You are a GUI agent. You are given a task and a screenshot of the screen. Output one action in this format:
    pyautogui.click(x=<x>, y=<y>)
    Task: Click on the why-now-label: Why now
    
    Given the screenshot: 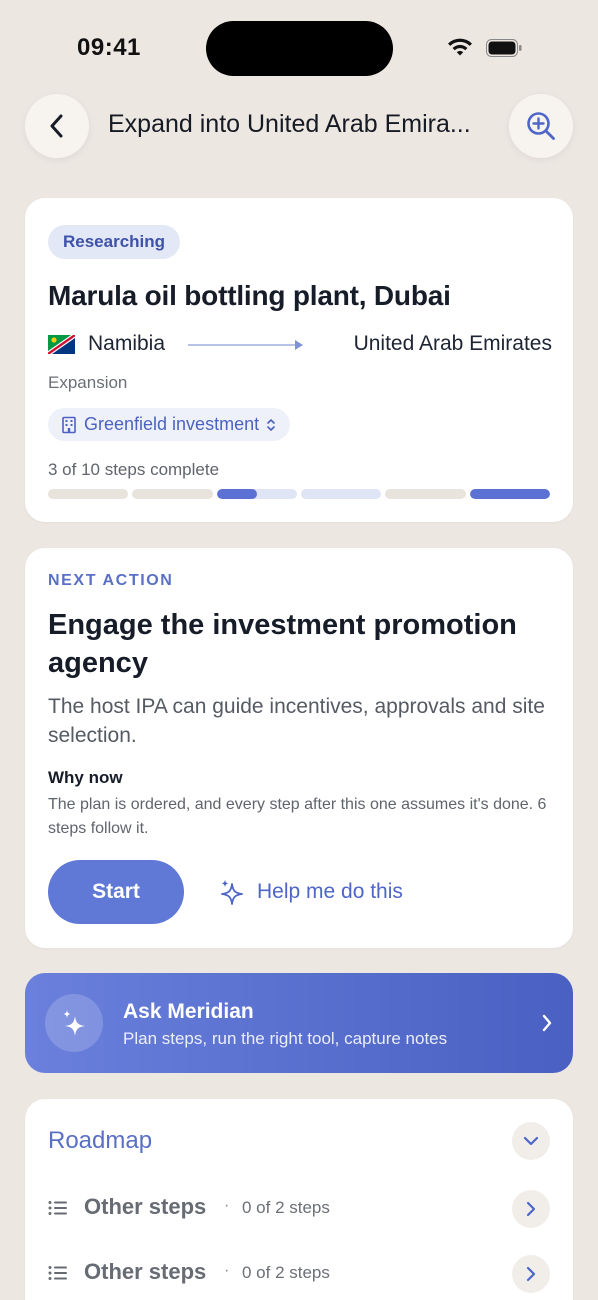 What is the action you would take?
    pyautogui.click(x=85, y=777)
    